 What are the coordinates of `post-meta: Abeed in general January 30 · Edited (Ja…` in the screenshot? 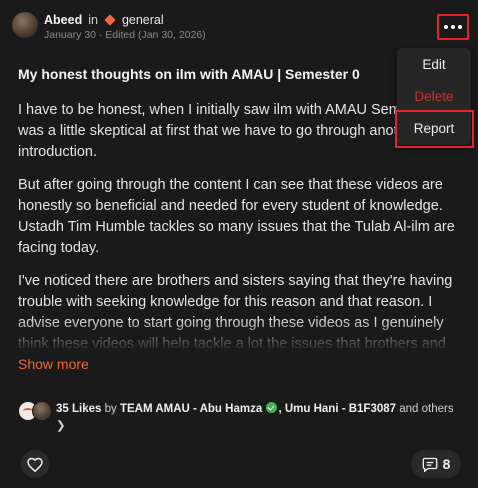 It's located at (125, 26).